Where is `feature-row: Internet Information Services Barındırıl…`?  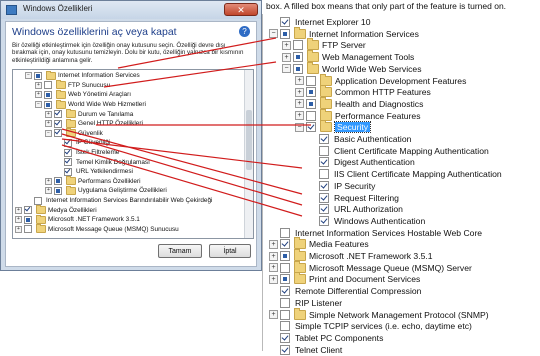
feature-row: Internet Information Services Barındırıl… is located at coordinates (118, 201).